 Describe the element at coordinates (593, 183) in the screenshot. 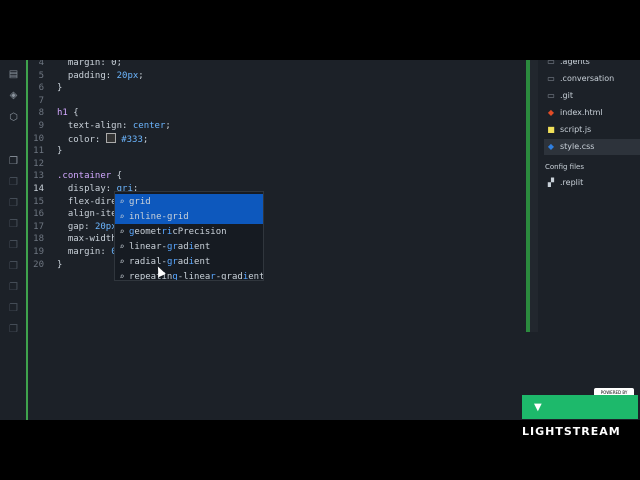

I see `file-item: ▞ .replit` at that location.